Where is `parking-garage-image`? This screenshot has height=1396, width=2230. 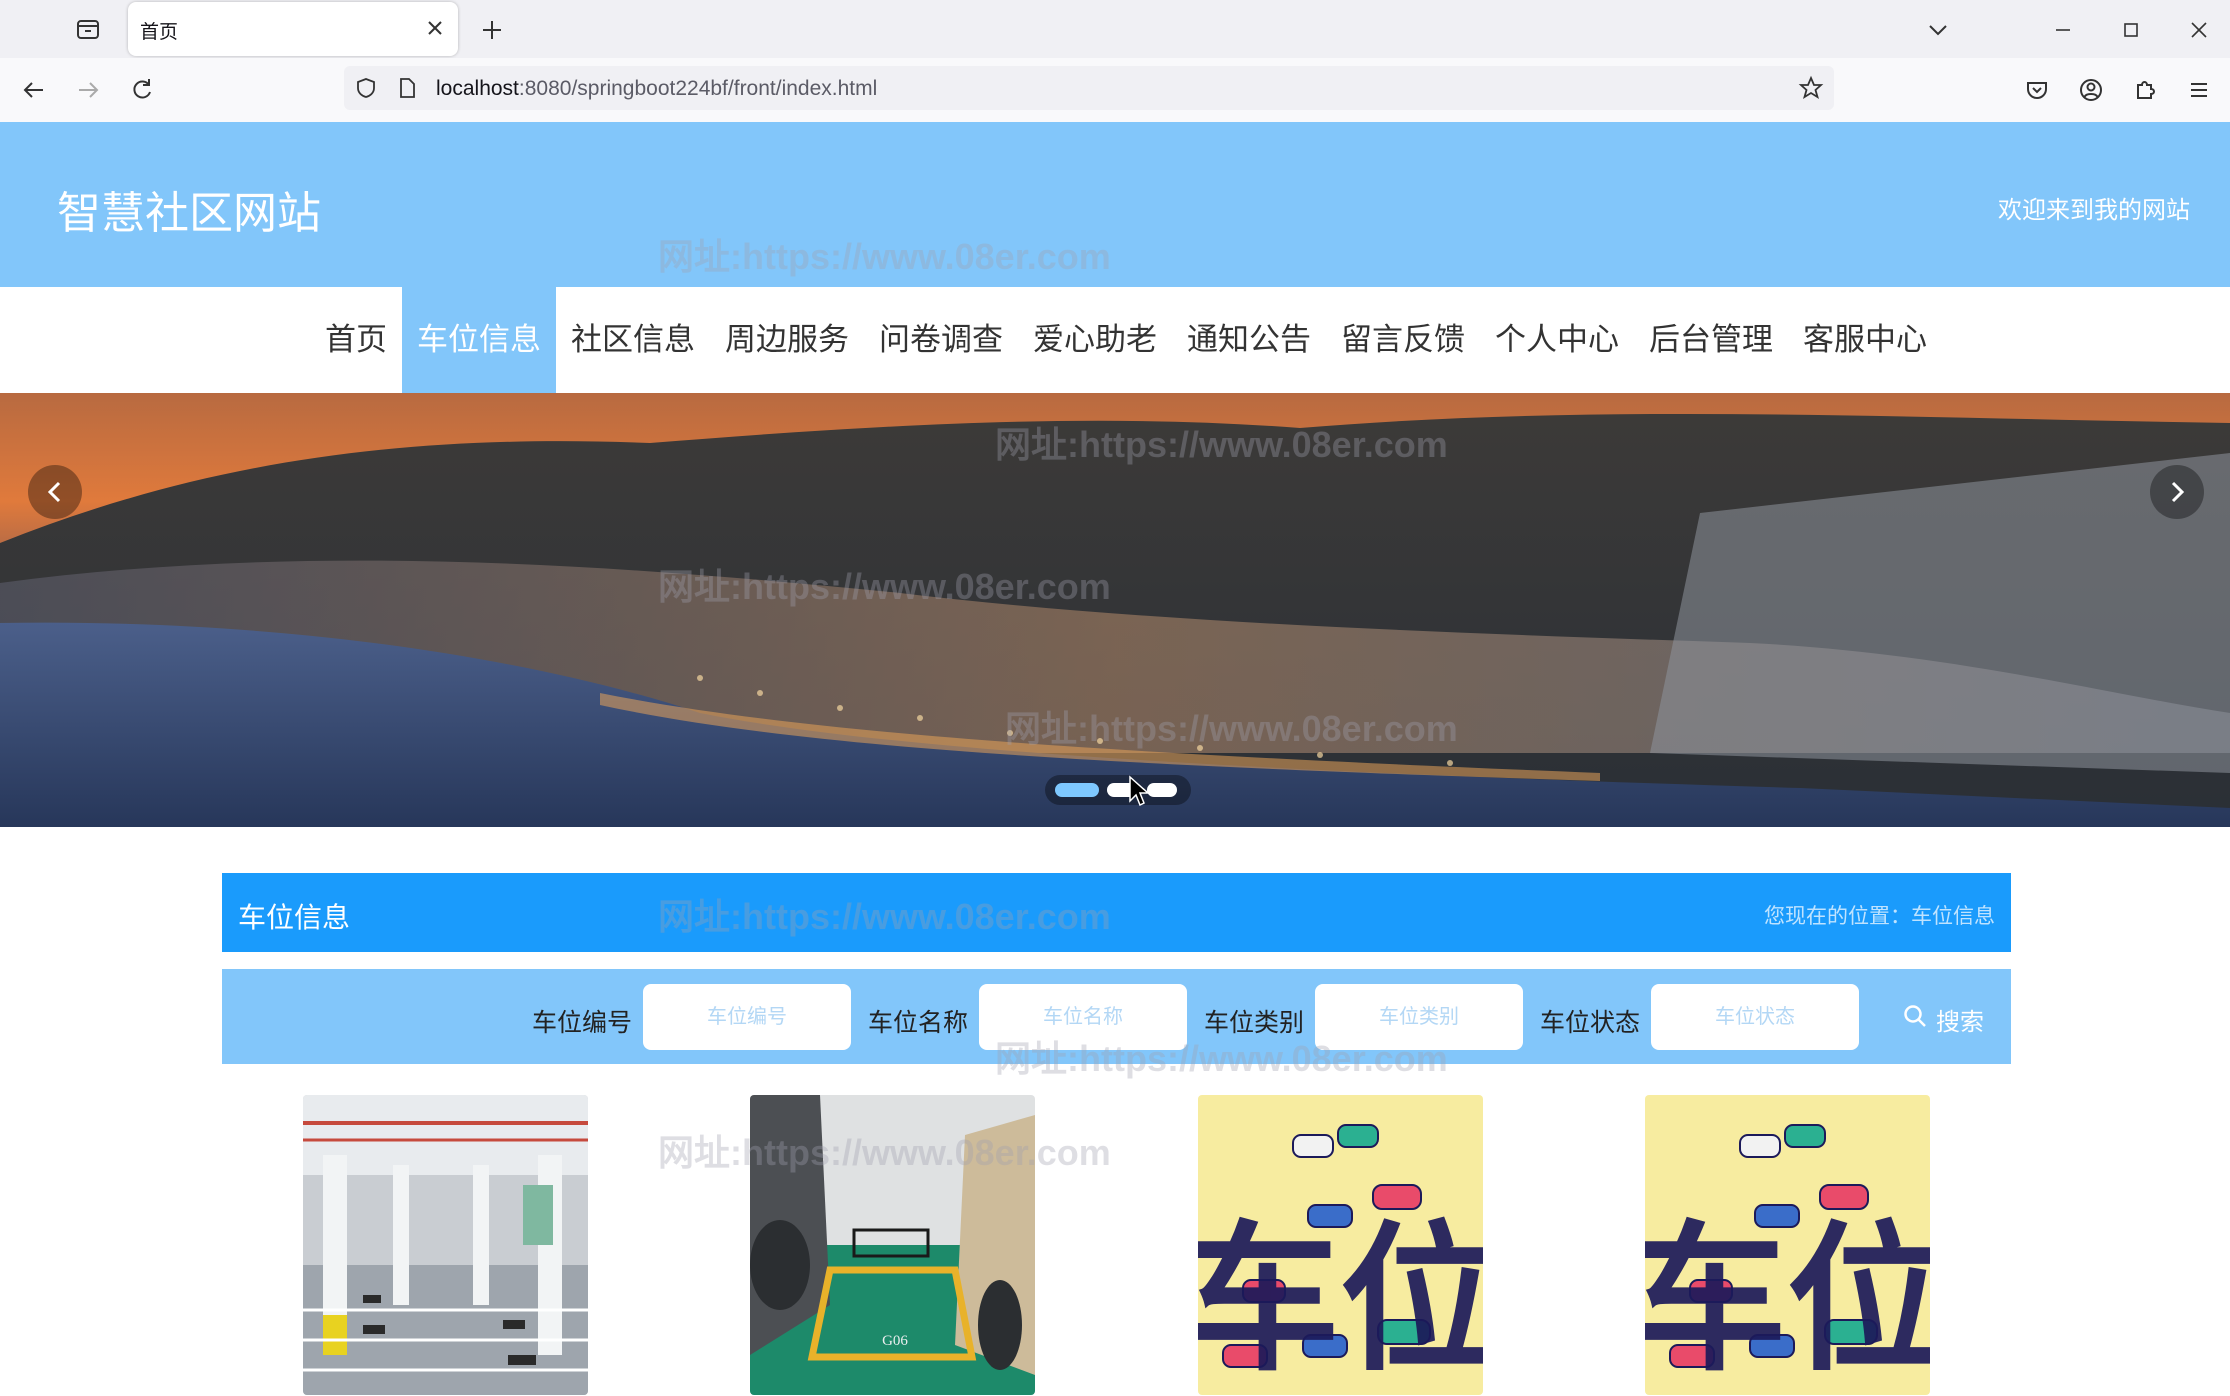 parking-garage-image is located at coordinates (445, 1245).